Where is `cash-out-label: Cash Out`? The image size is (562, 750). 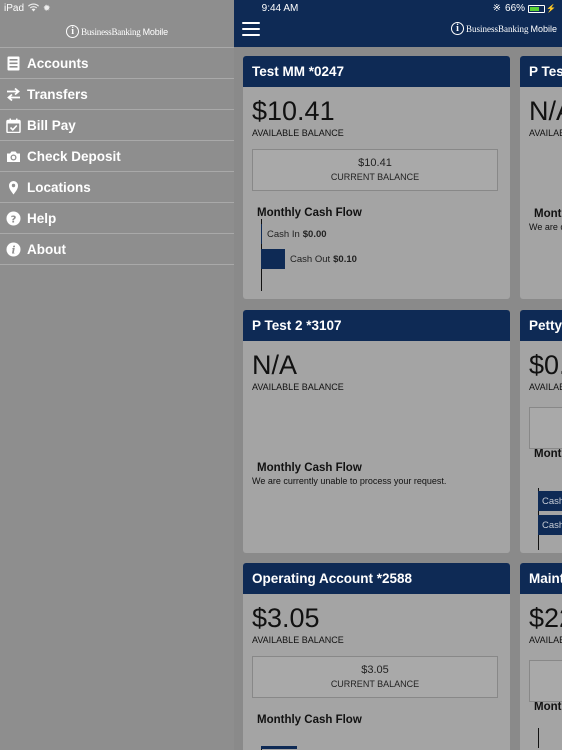 cash-out-label: Cash Out is located at coordinates (310, 259).